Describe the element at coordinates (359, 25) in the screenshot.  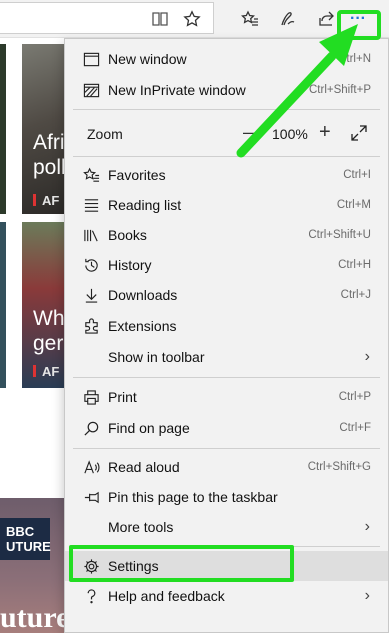
I see `annotation-highlight-more-button` at that location.